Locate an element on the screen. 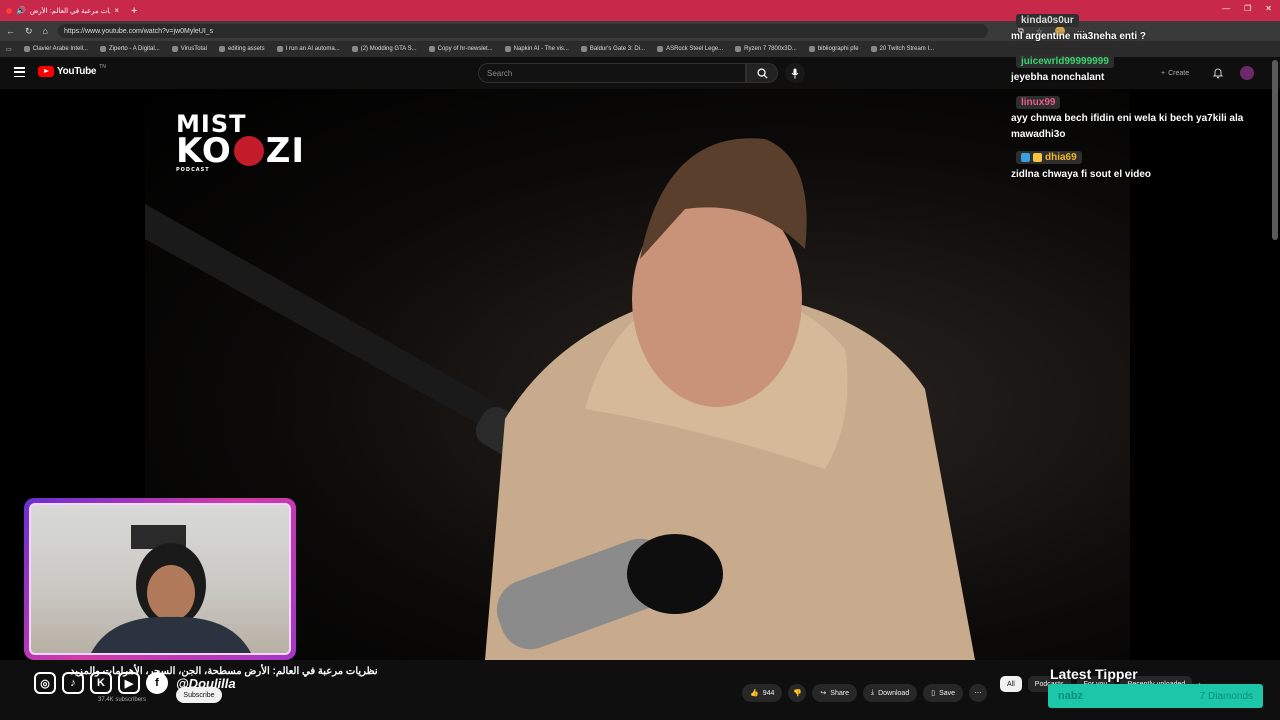 The height and width of the screenshot is (720, 1280). kick-icon: K is located at coordinates (101, 683).